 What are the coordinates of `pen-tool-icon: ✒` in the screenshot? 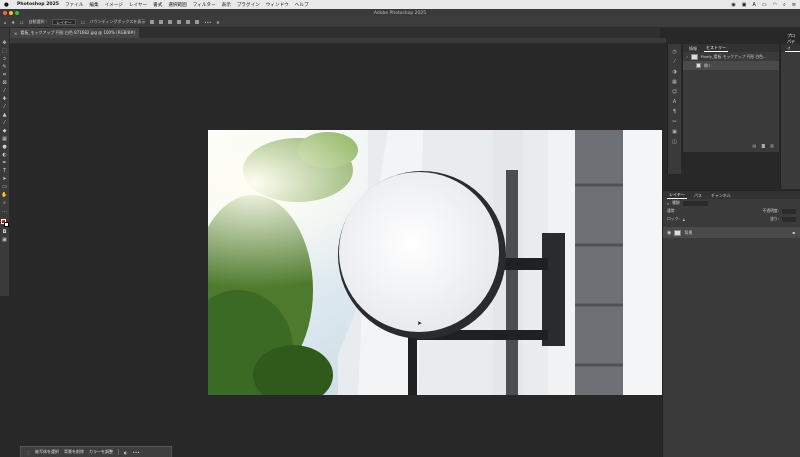 It's located at (5, 163).